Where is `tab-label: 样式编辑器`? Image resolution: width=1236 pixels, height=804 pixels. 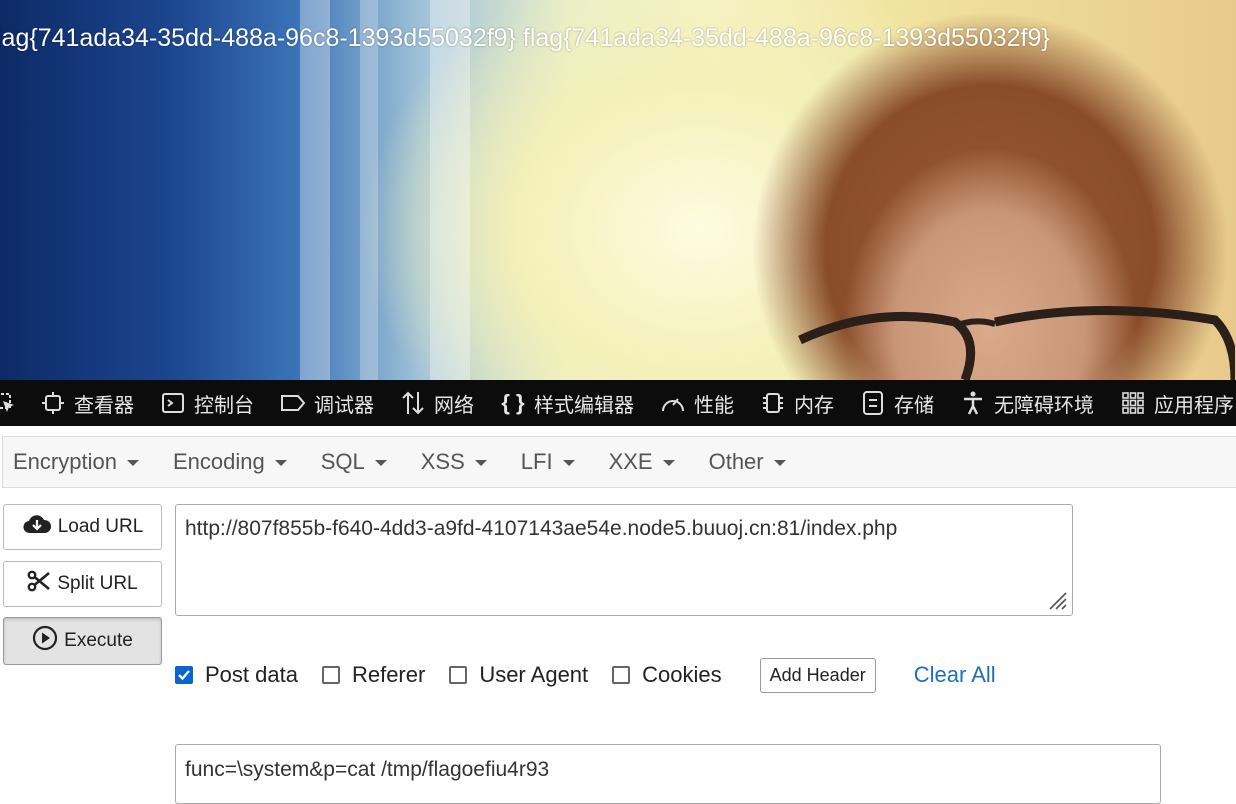 tab-label: 样式编辑器 is located at coordinates (584, 405).